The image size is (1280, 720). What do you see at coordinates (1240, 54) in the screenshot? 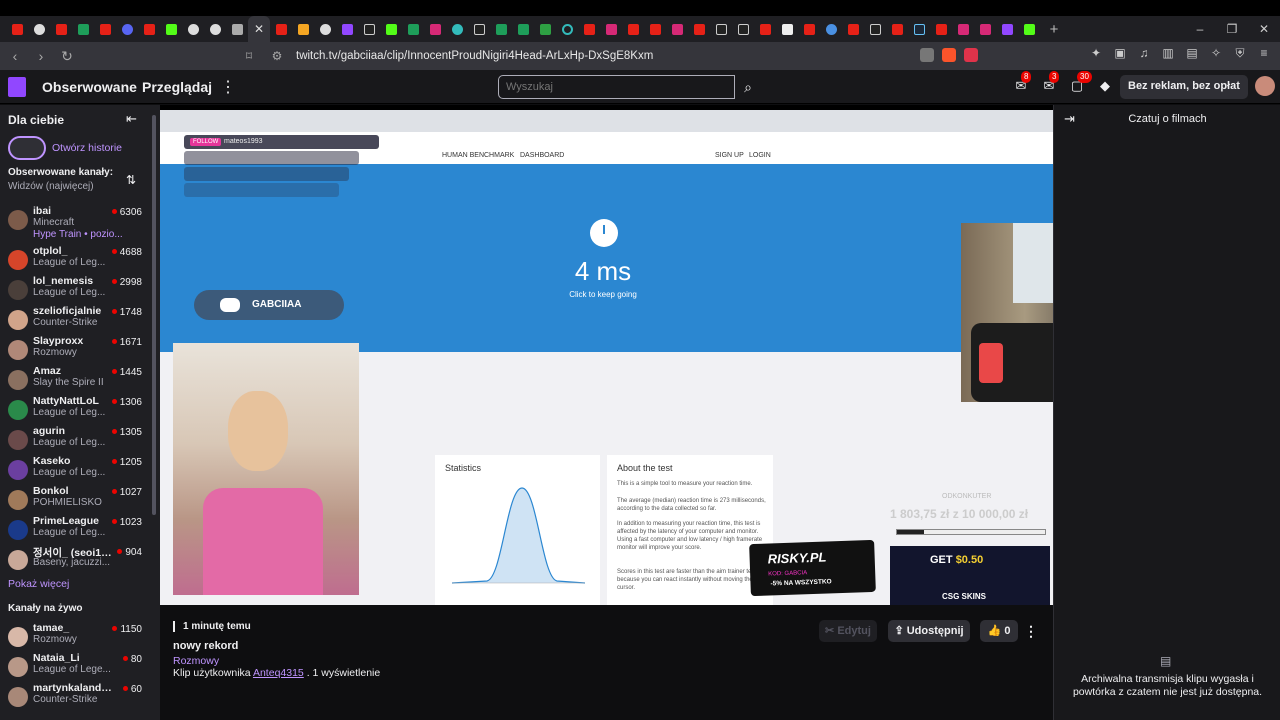
I see `vpn-icon: ⛨` at bounding box center [1240, 54].